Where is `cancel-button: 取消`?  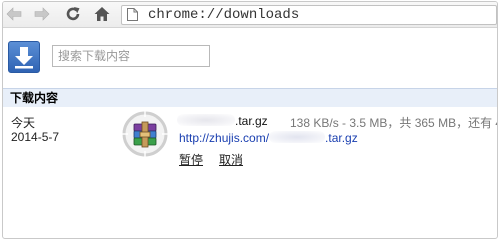
cancel-button: 取消 is located at coordinates (231, 159).